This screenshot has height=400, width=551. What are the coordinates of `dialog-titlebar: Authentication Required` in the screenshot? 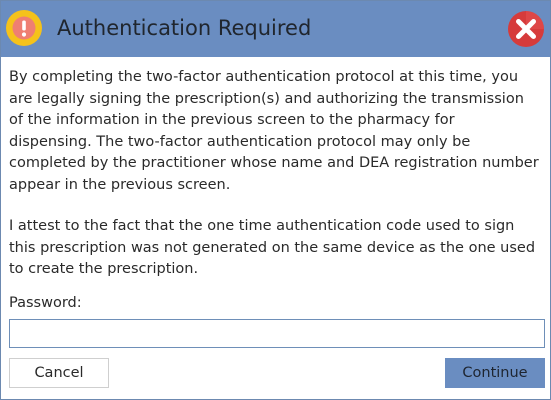 It's located at (275, 29).